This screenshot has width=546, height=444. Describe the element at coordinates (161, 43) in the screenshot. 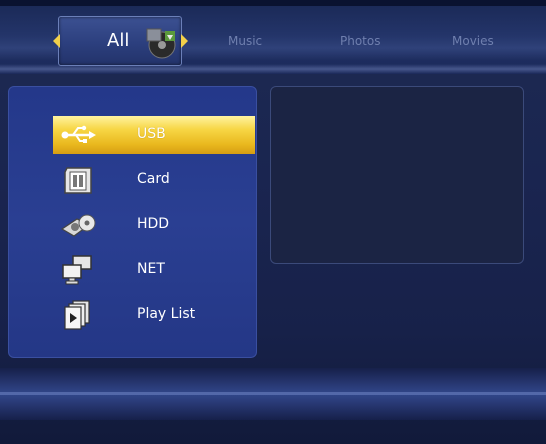

I see `media-all-icon` at that location.